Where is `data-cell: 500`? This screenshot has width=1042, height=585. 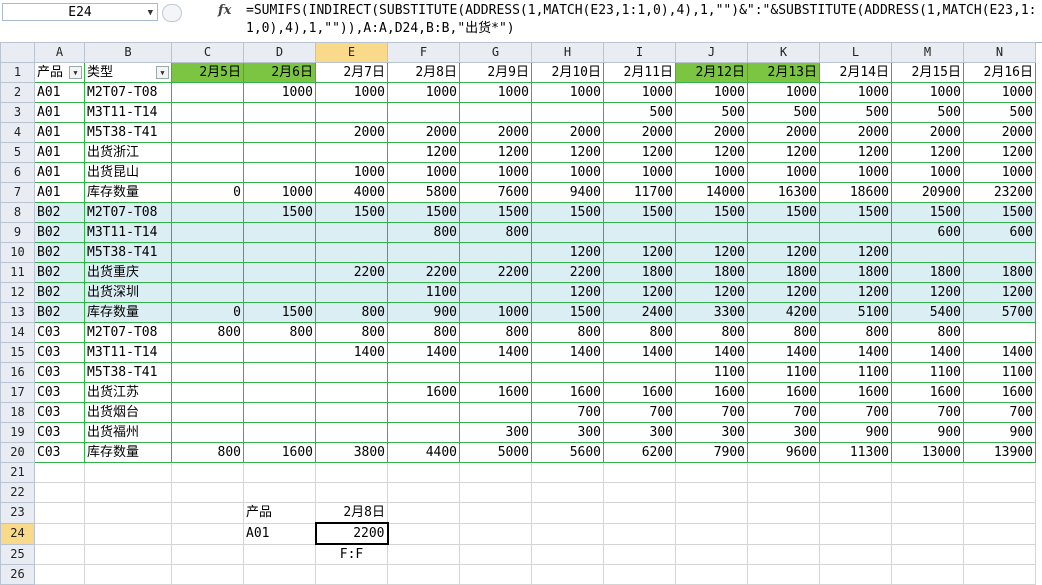 data-cell: 500 is located at coordinates (927, 112).